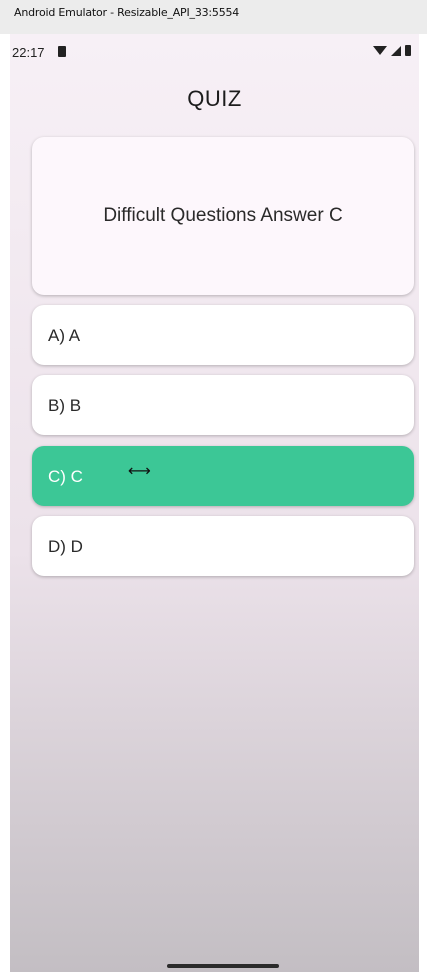  I want to click on option-c-button: C) C ⟷, so click(223, 476).